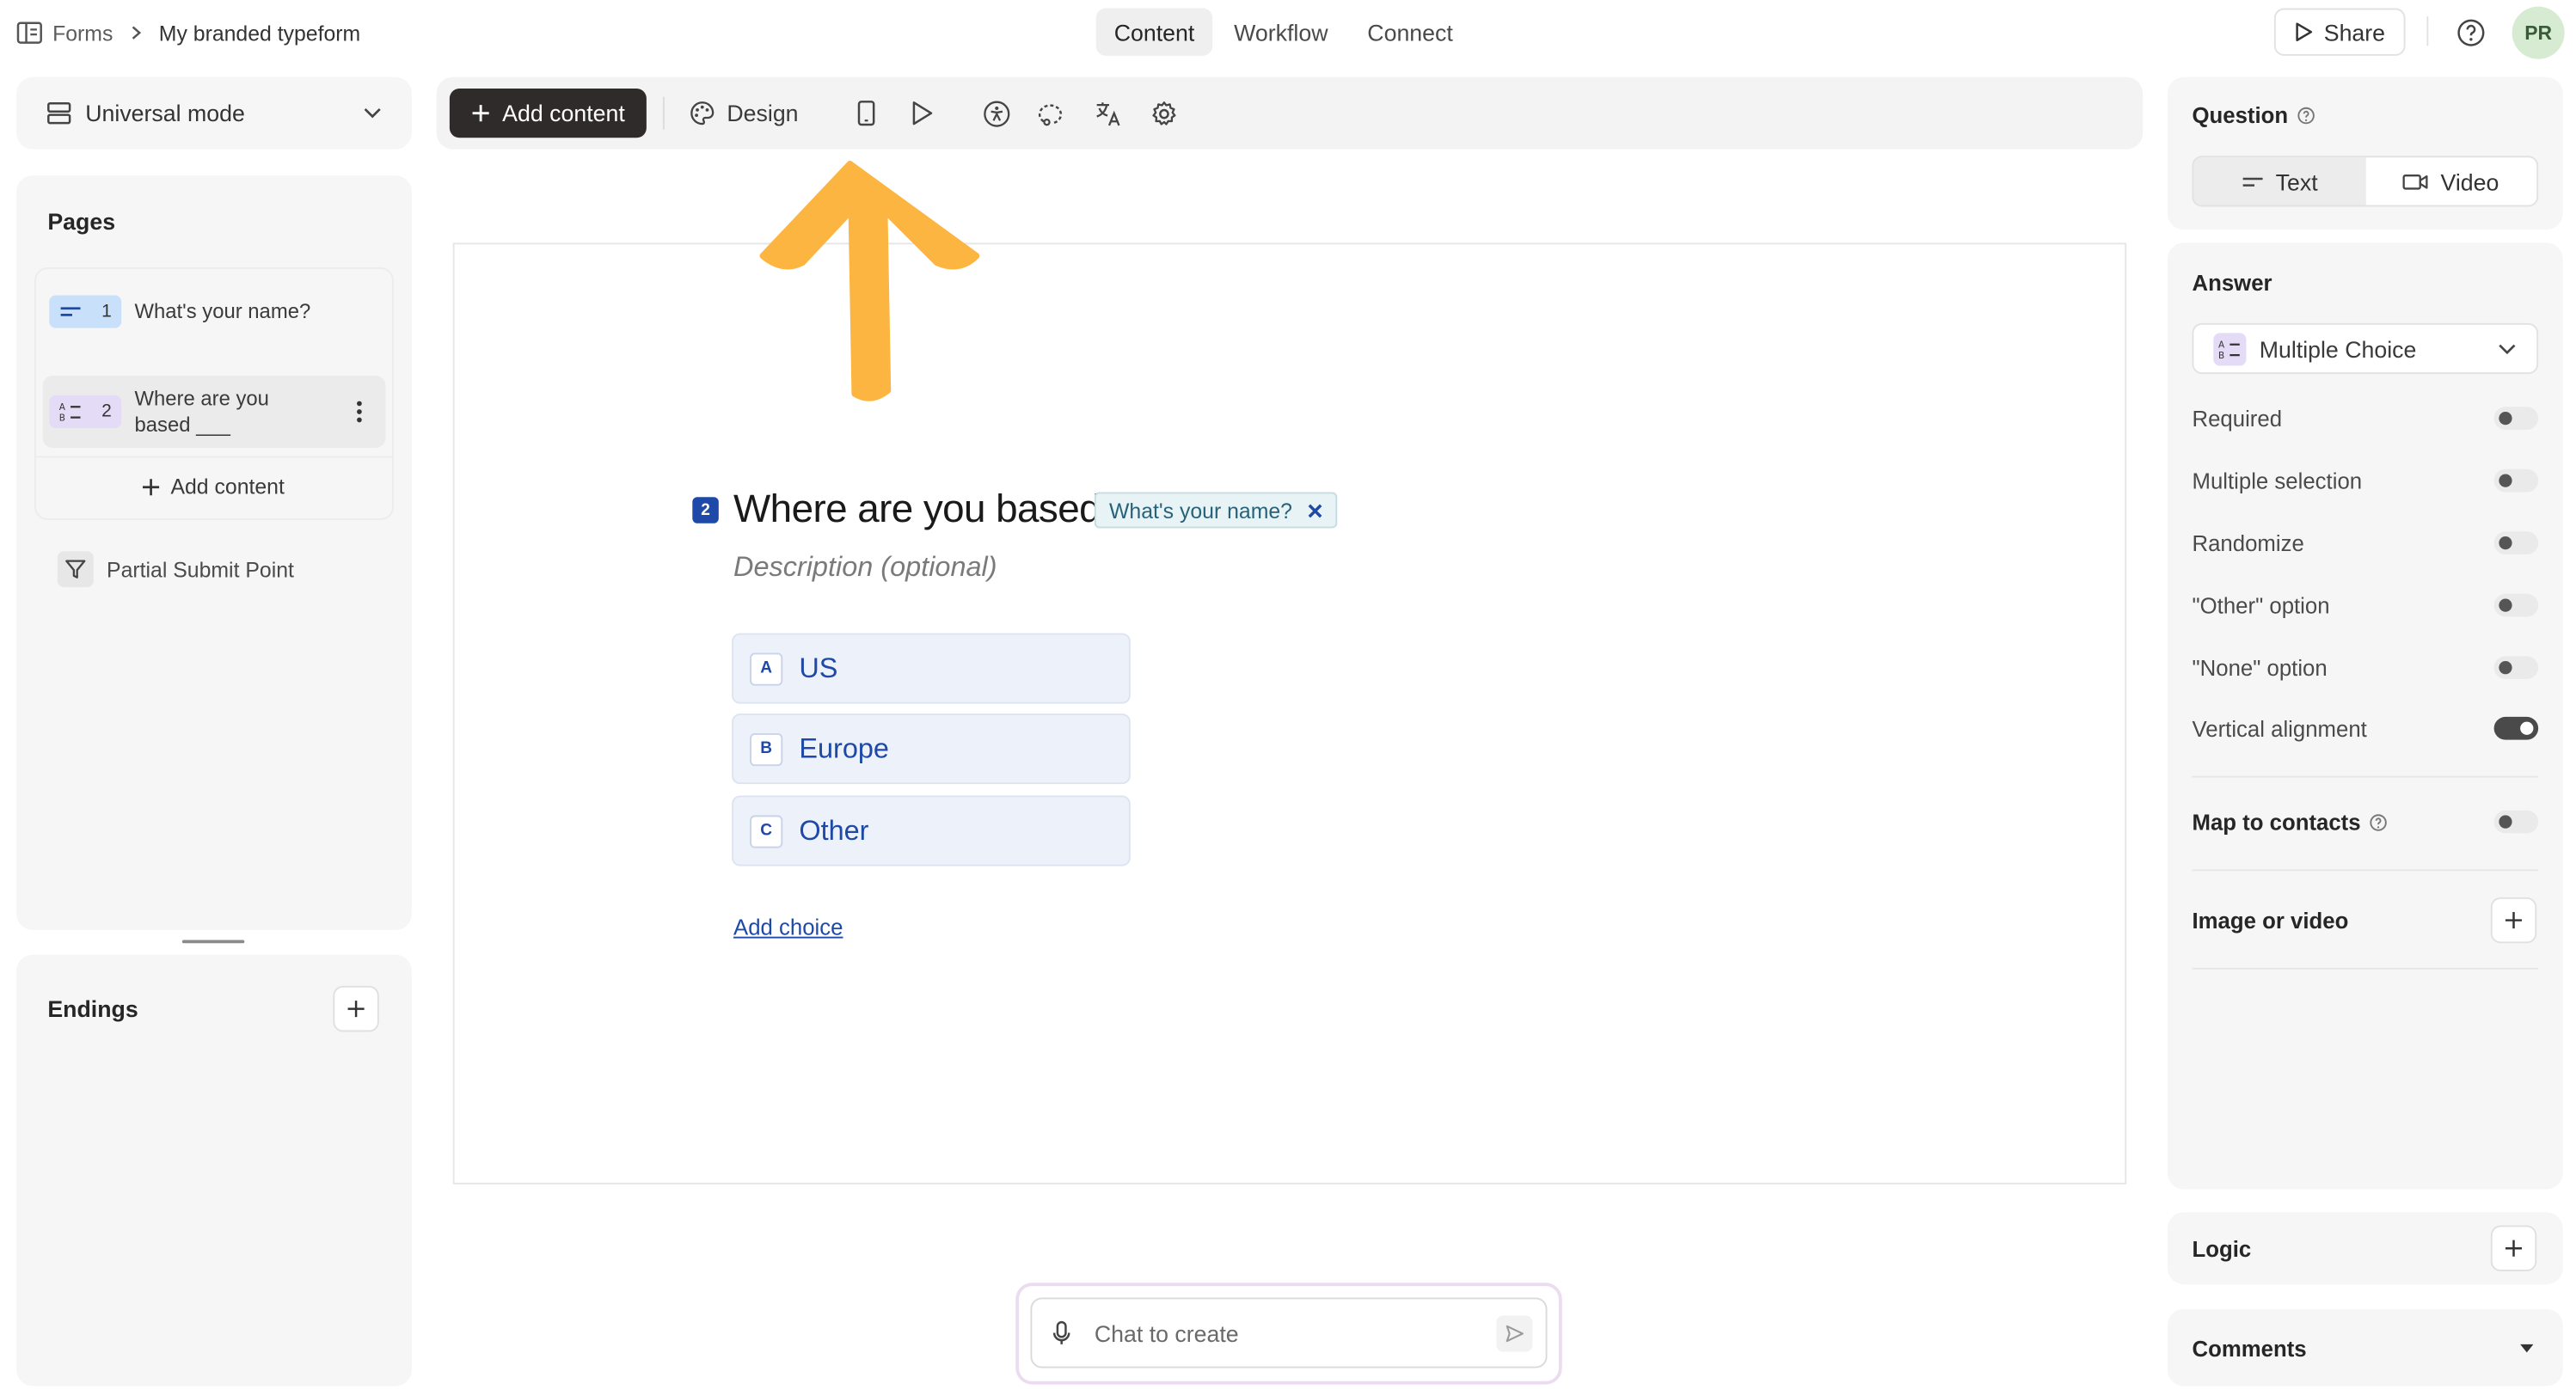 Image resolution: width=2576 pixels, height=1396 pixels. Describe the element at coordinates (201, 569) in the screenshot. I see `partial-submit-label: Partial Submit Point` at that location.